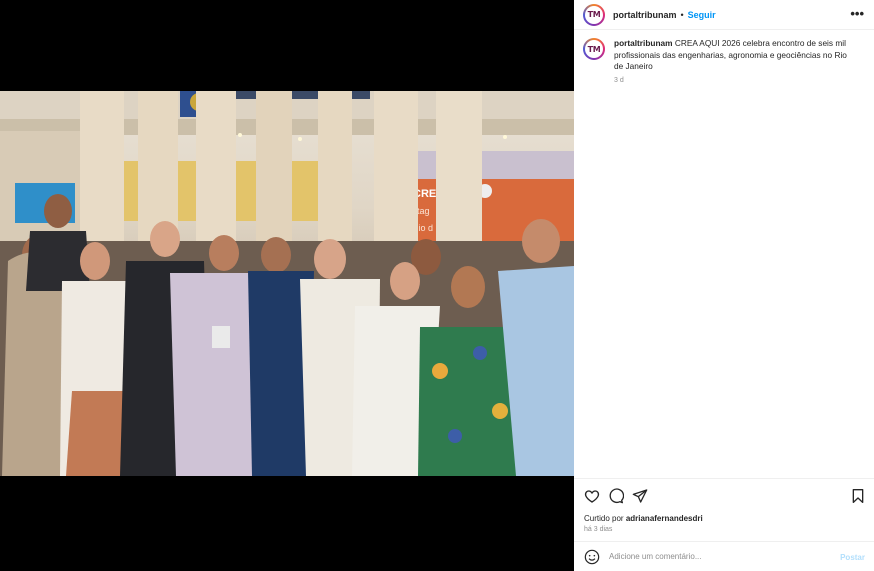 Image resolution: width=874 pixels, height=571 pixels. What do you see at coordinates (664, 518) in the screenshot?
I see `liked-by-user: adrianafernandesdri` at bounding box center [664, 518].